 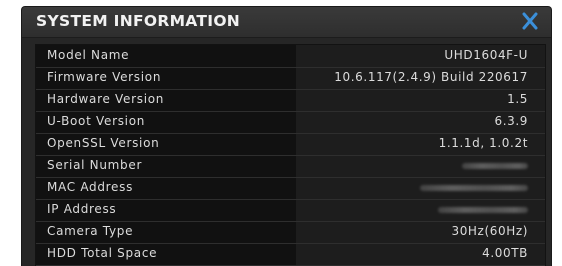 I want to click on close-x-icon, so click(x=530, y=21).